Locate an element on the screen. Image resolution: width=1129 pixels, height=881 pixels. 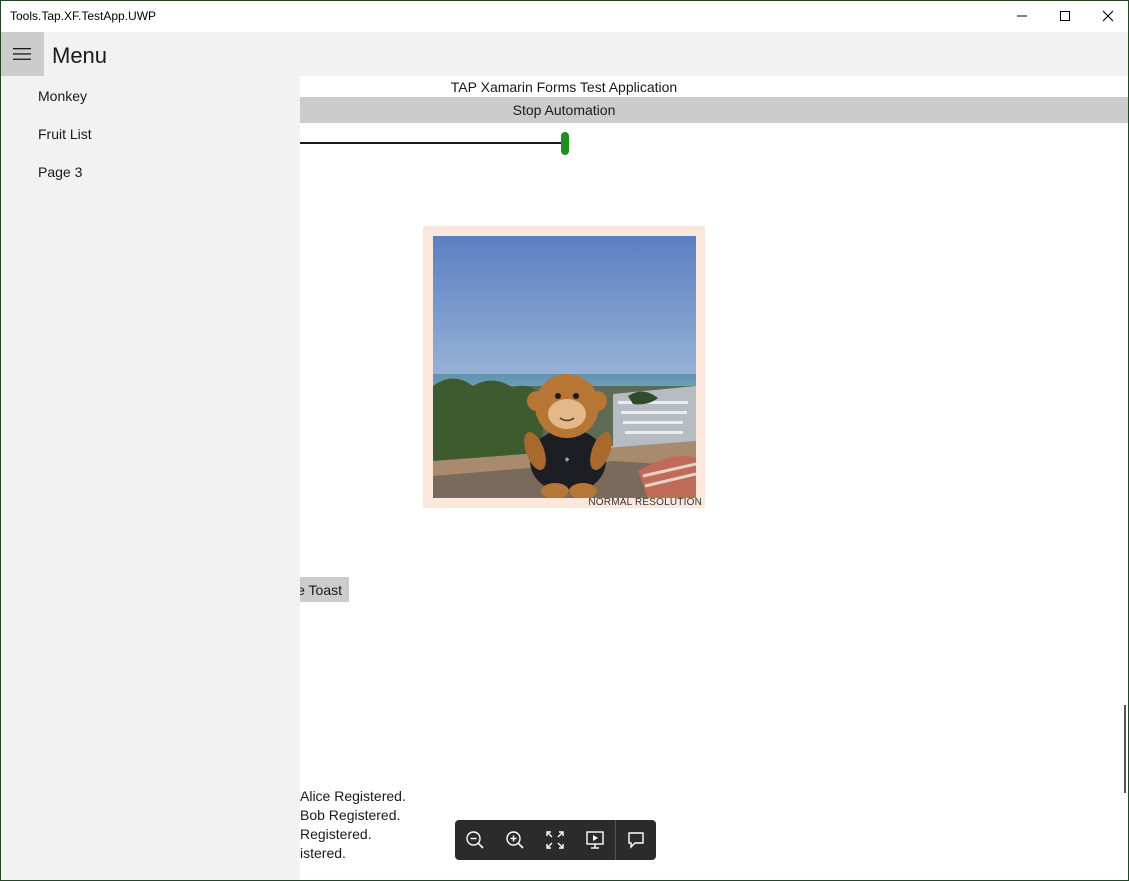
monkey-photo-illustration: ◆ is located at coordinates (564, 367).